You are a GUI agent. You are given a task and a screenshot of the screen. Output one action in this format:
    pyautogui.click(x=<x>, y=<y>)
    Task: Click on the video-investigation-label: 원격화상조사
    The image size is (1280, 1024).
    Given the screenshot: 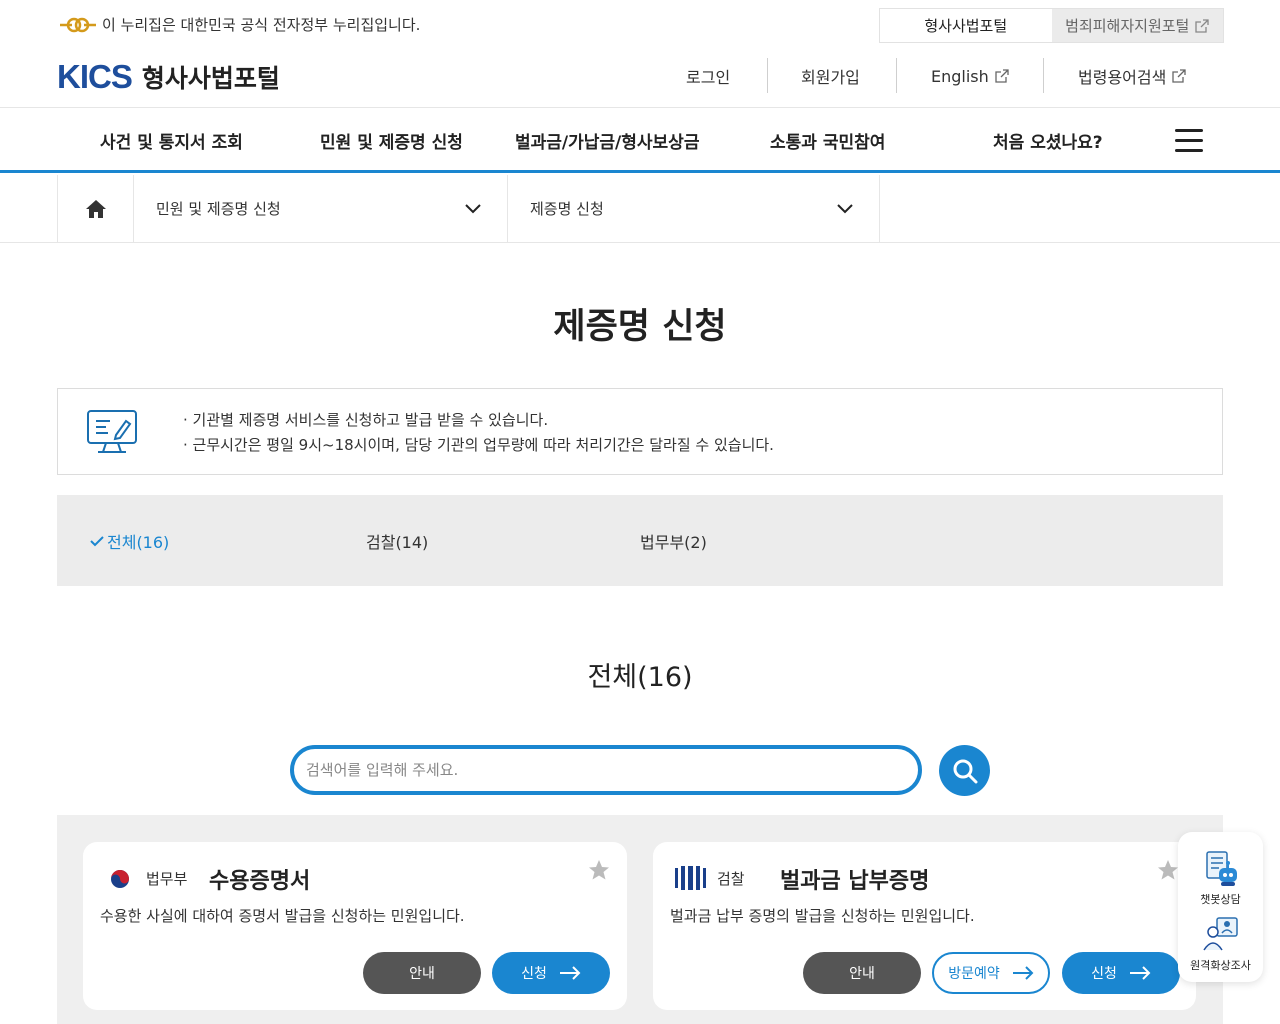 What is the action you would take?
    pyautogui.click(x=1220, y=965)
    